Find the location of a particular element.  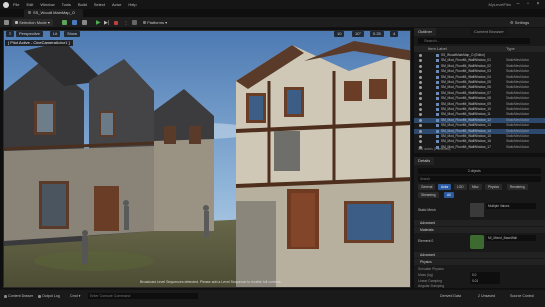

launch-icon is located at coordinates (134, 22).